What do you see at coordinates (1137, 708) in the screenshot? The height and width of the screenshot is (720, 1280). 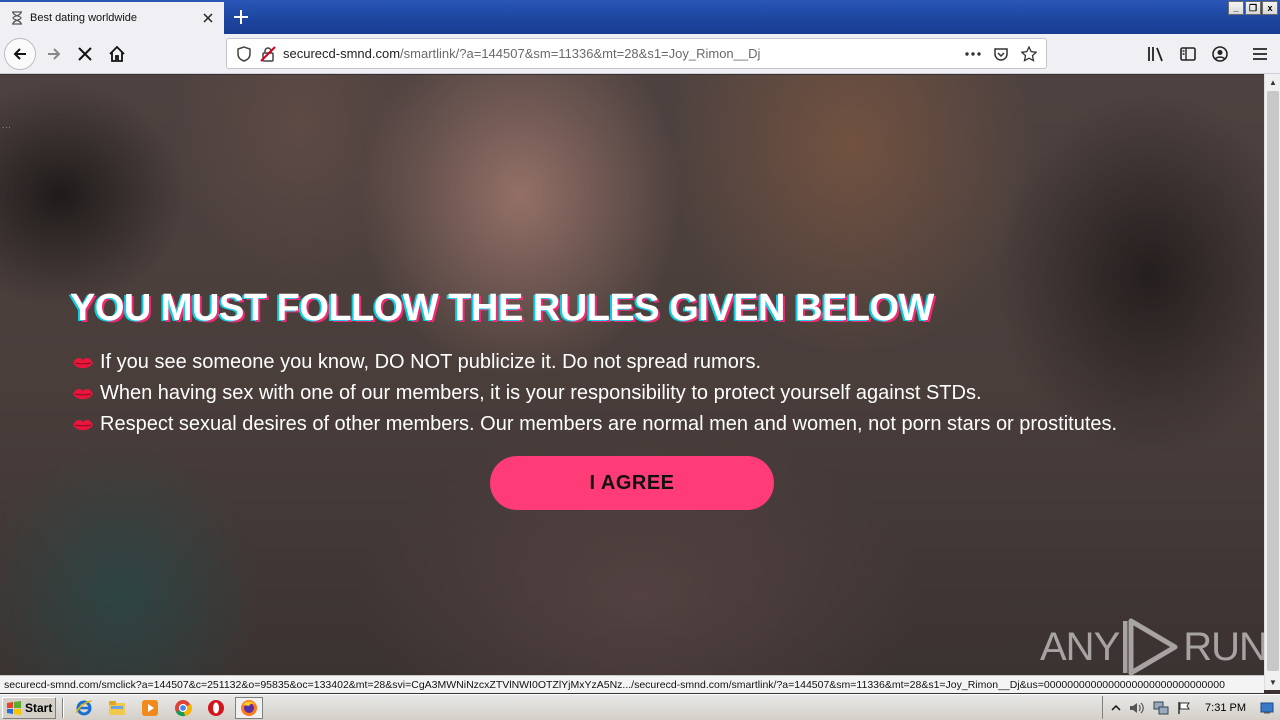 I see `volume-icon` at bounding box center [1137, 708].